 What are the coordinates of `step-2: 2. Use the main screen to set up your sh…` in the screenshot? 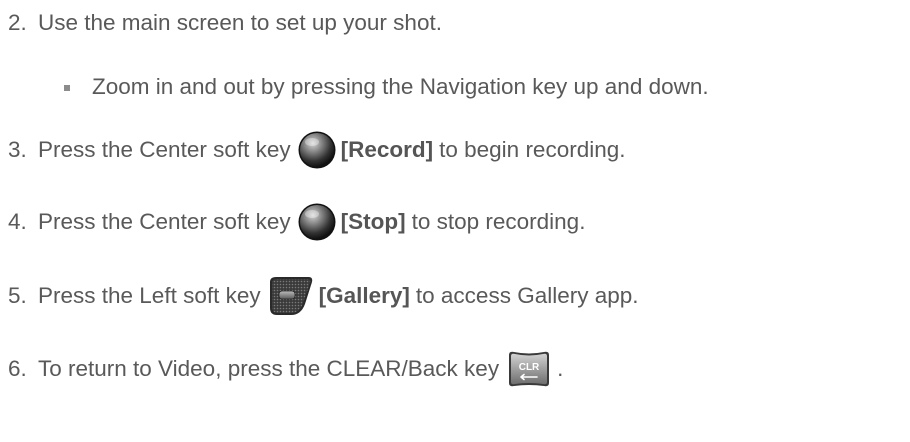 It's located at (225, 23).